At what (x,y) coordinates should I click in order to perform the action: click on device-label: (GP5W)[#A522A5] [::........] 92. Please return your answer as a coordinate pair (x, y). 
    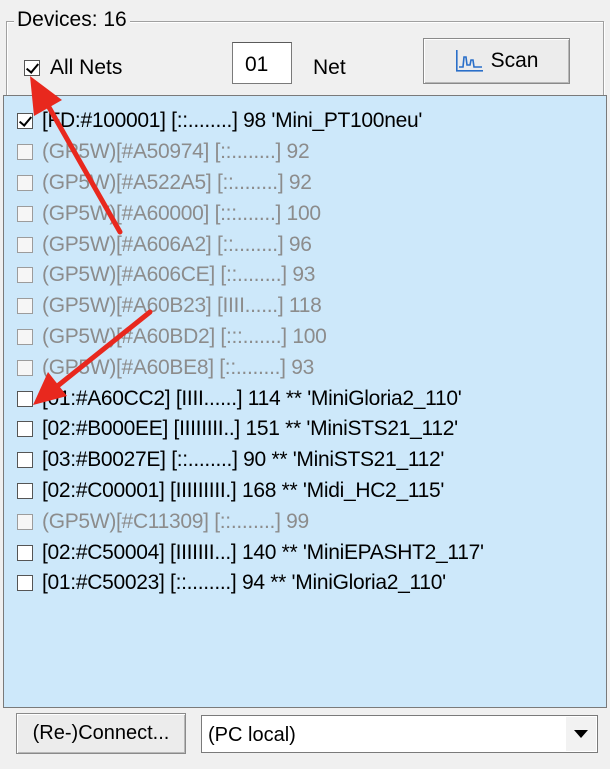
    Looking at the image, I should click on (177, 182).